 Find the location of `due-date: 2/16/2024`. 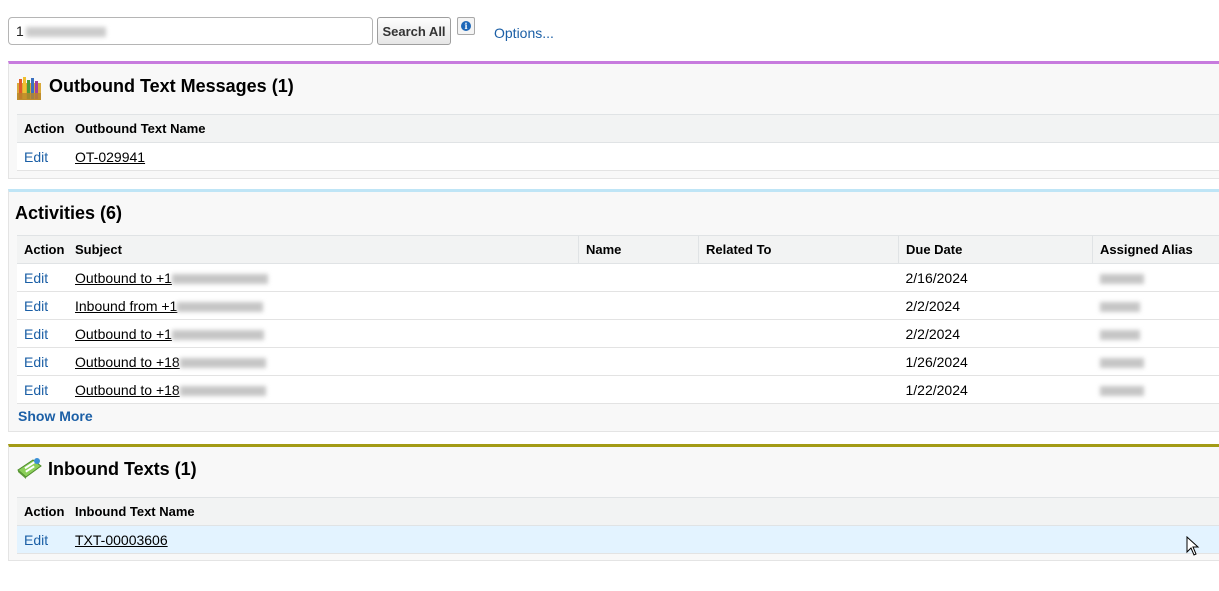

due-date: 2/16/2024 is located at coordinates (995, 277).